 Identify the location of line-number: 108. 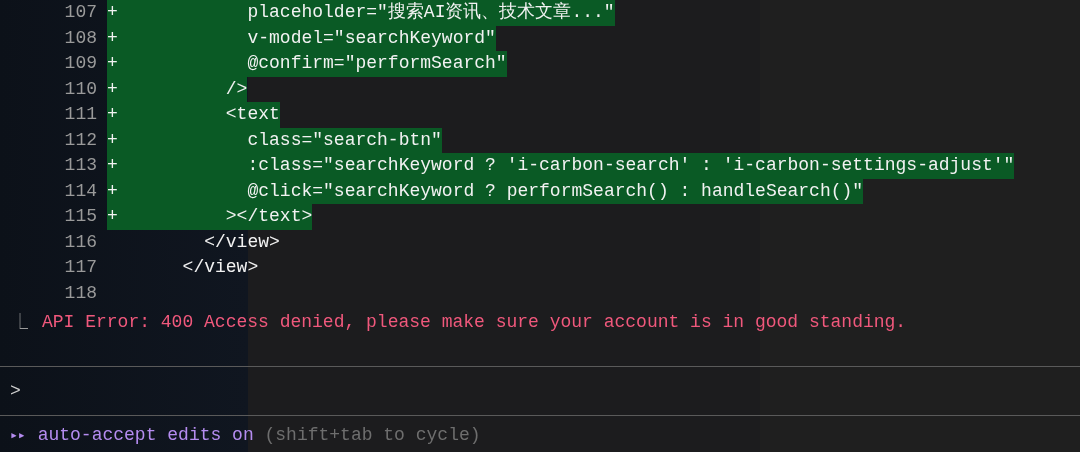
(80, 38).